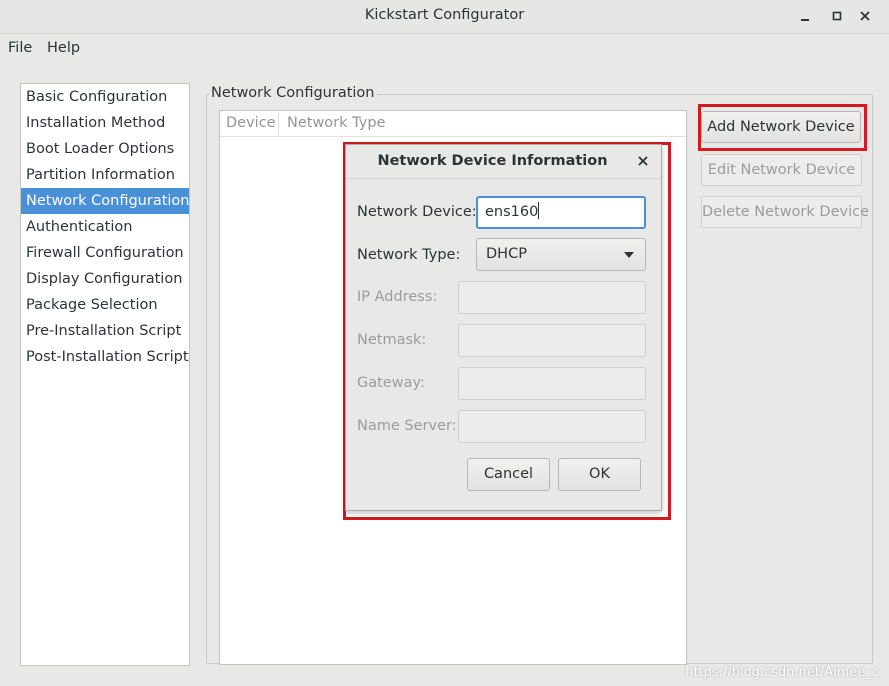 This screenshot has width=889, height=686. What do you see at coordinates (105, 331) in the screenshot?
I see `sidebar-item-pre-installation-script: Pre-Installation Script` at bounding box center [105, 331].